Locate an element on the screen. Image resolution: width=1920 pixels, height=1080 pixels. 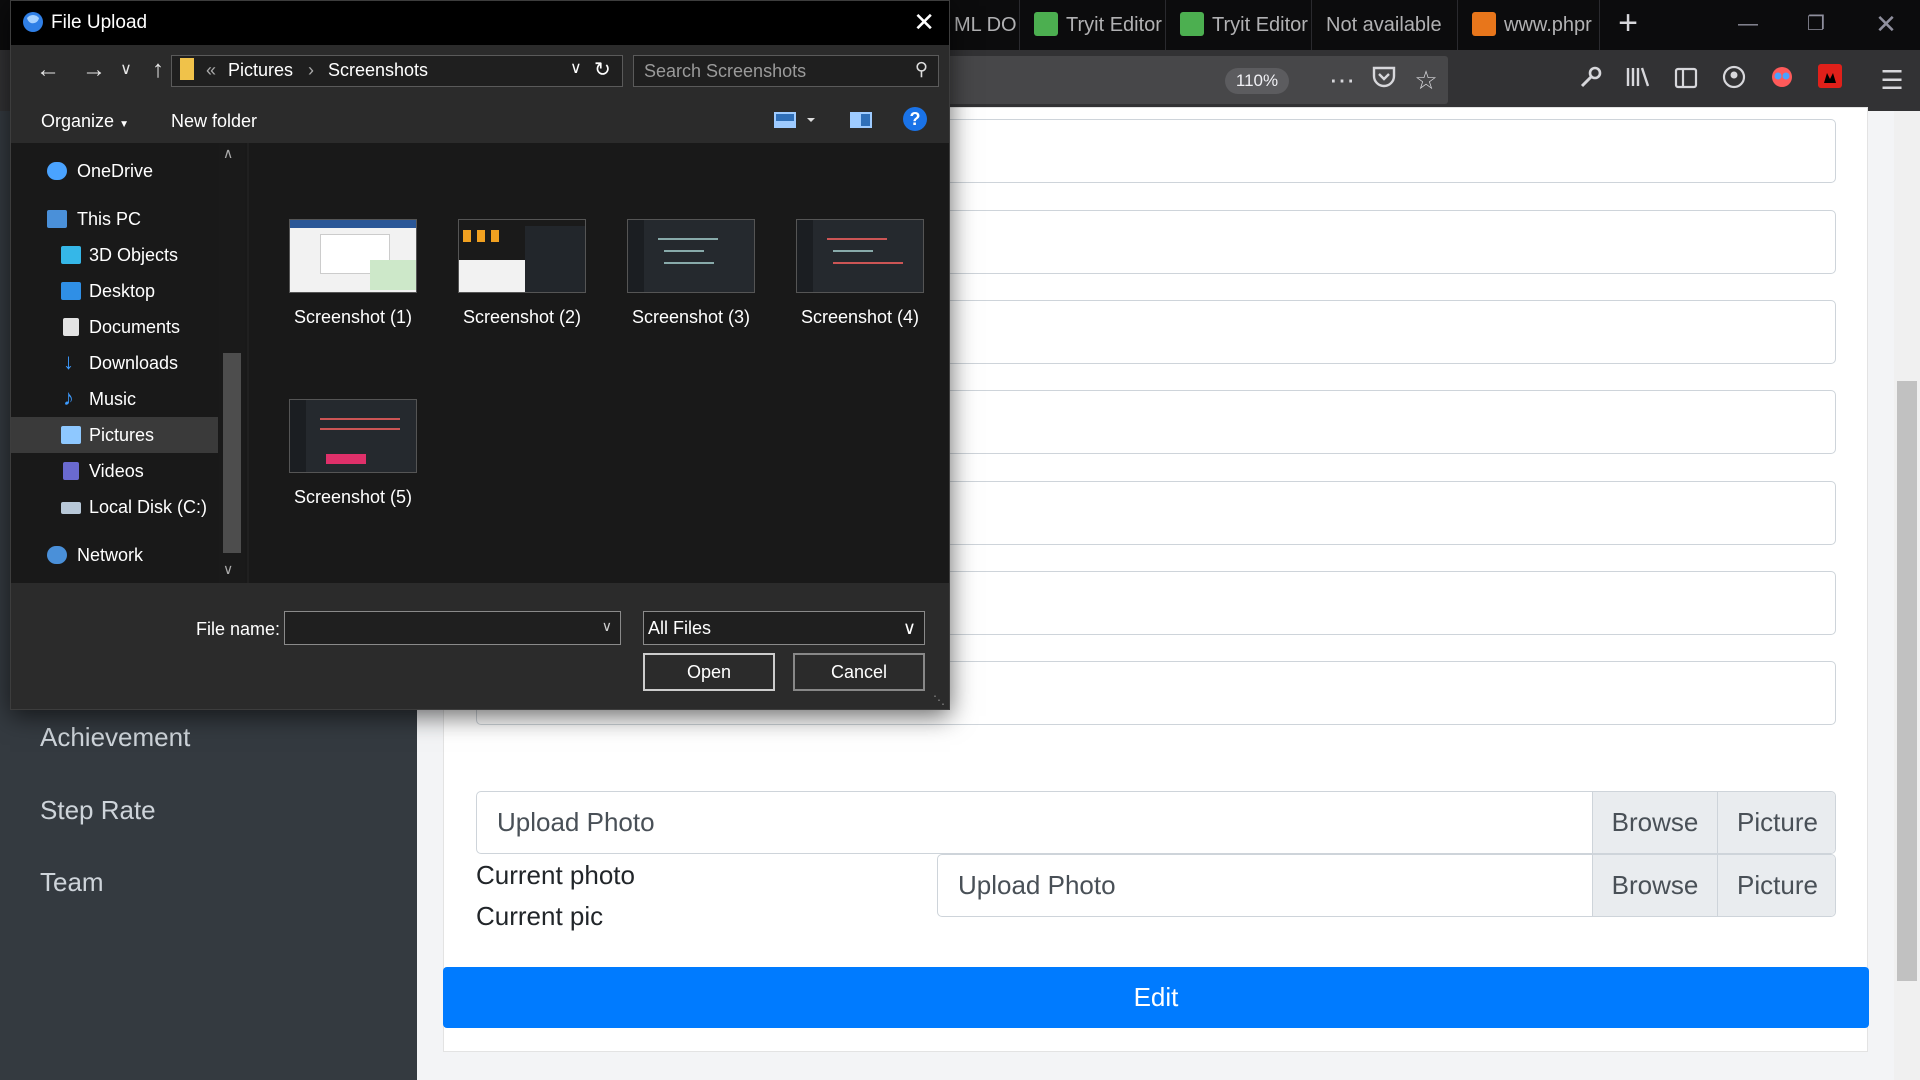
library-icon is located at coordinates (1638, 80).